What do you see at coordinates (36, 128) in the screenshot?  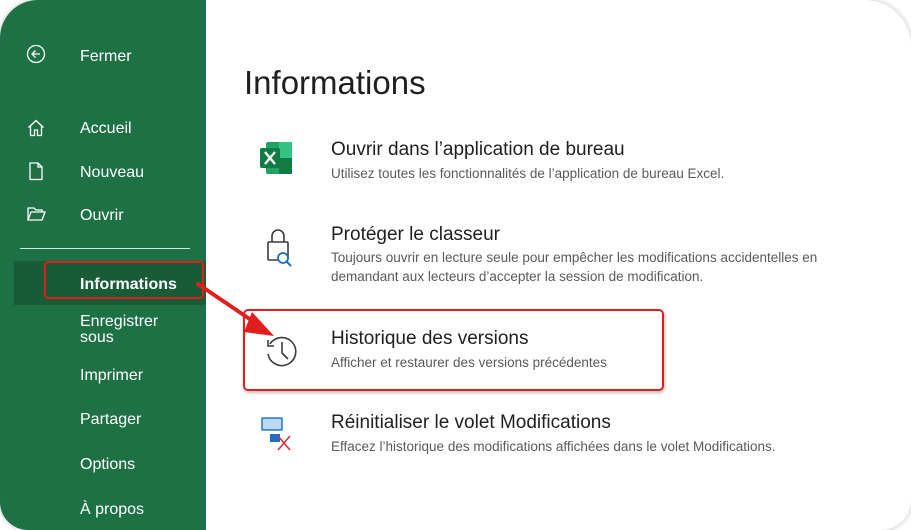 I see `home-icon` at bounding box center [36, 128].